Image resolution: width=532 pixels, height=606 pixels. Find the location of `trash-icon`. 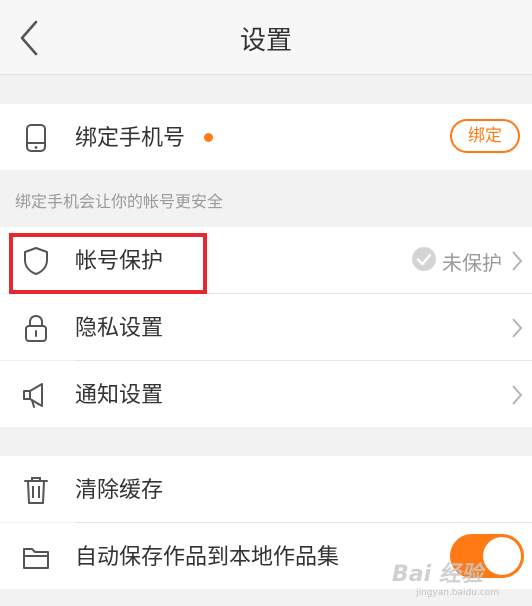

trash-icon is located at coordinates (36, 490).